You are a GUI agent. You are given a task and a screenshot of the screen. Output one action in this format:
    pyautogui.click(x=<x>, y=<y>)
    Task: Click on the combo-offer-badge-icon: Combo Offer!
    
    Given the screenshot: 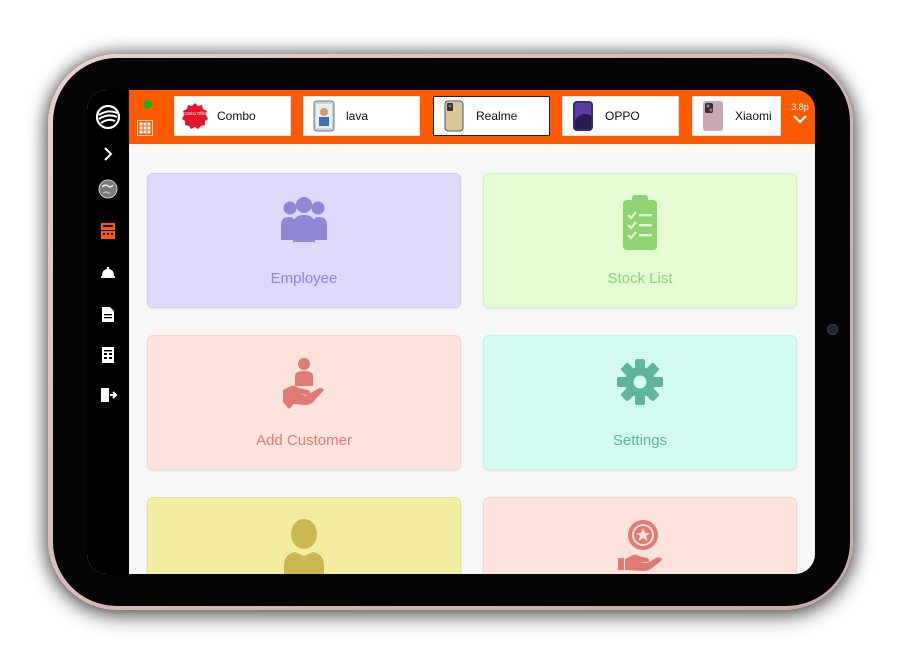 What is the action you would take?
    pyautogui.click(x=195, y=116)
    